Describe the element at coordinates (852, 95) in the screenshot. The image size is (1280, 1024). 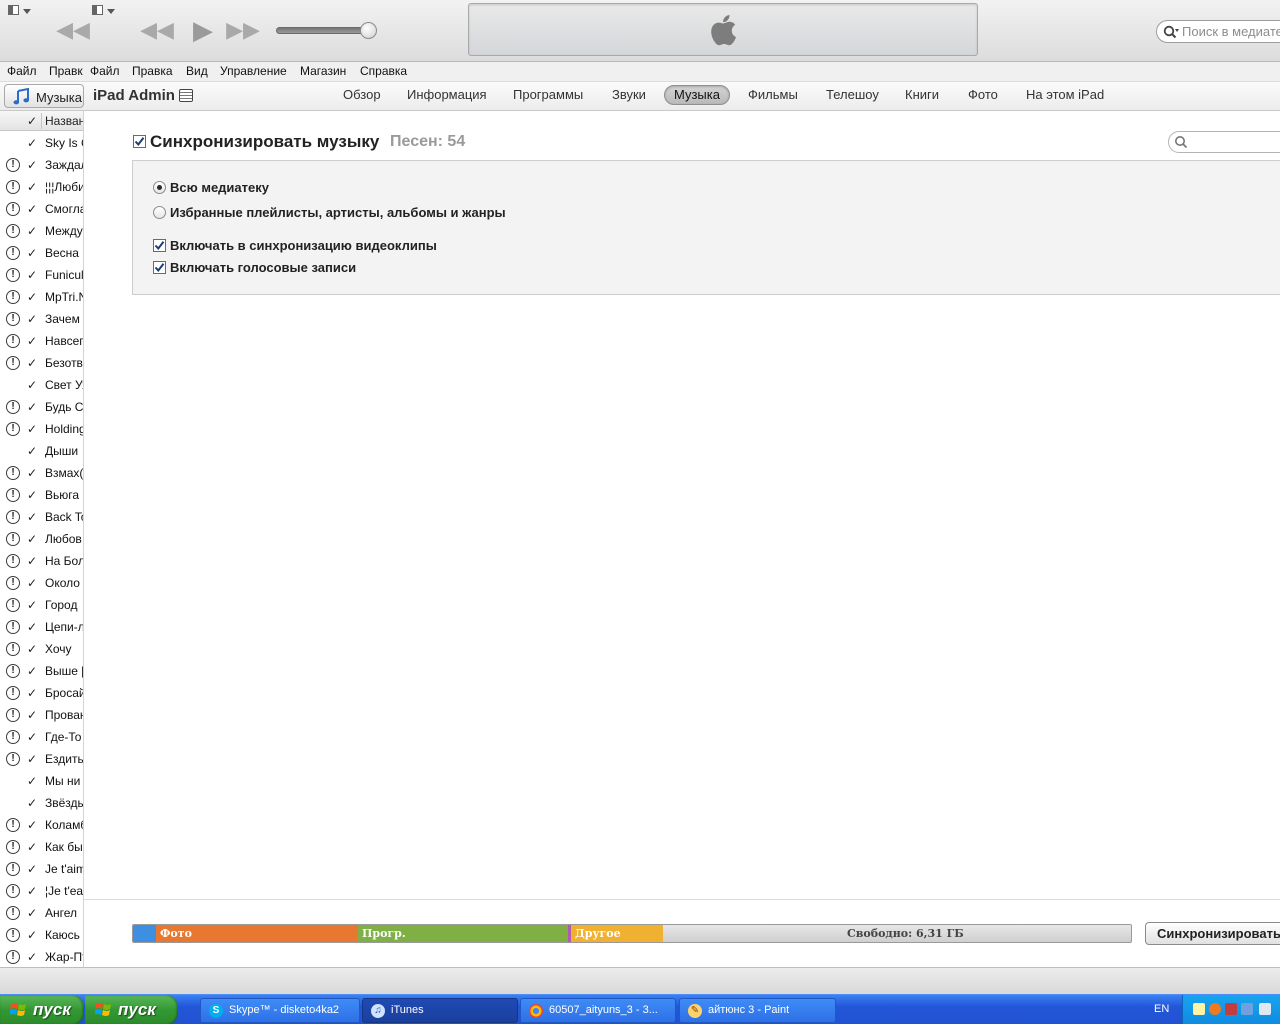
I see `tab-tv-shows: Телешоу` at that location.